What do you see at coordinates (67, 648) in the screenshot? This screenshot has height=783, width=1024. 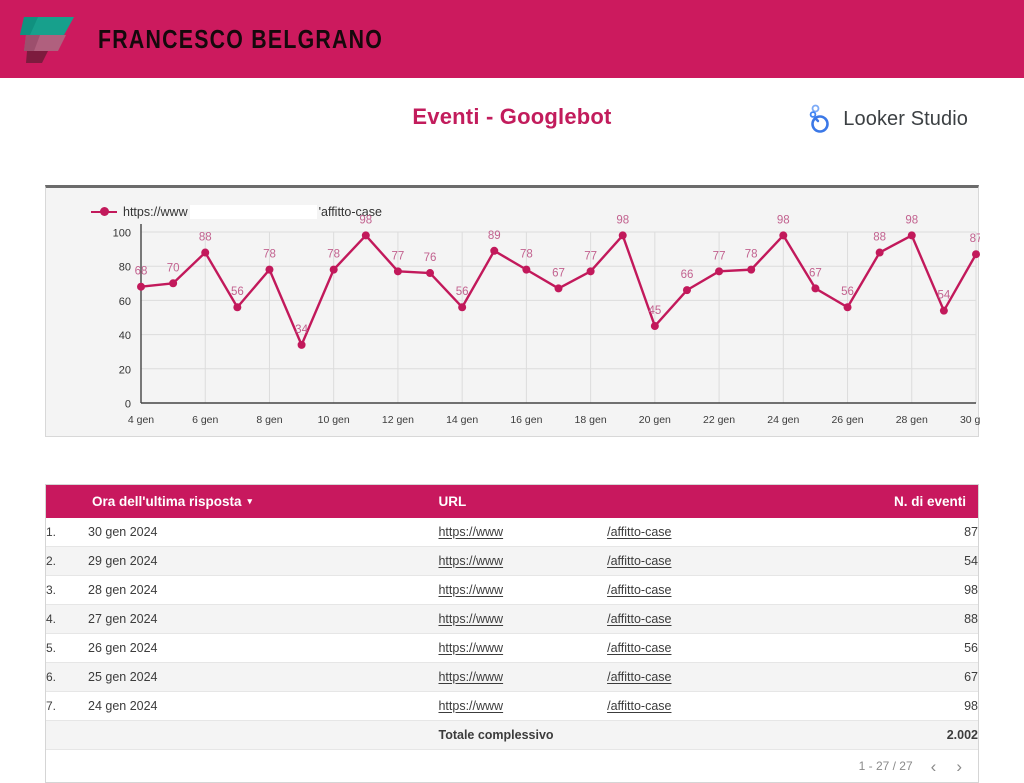 I see `row-index: 5.` at bounding box center [67, 648].